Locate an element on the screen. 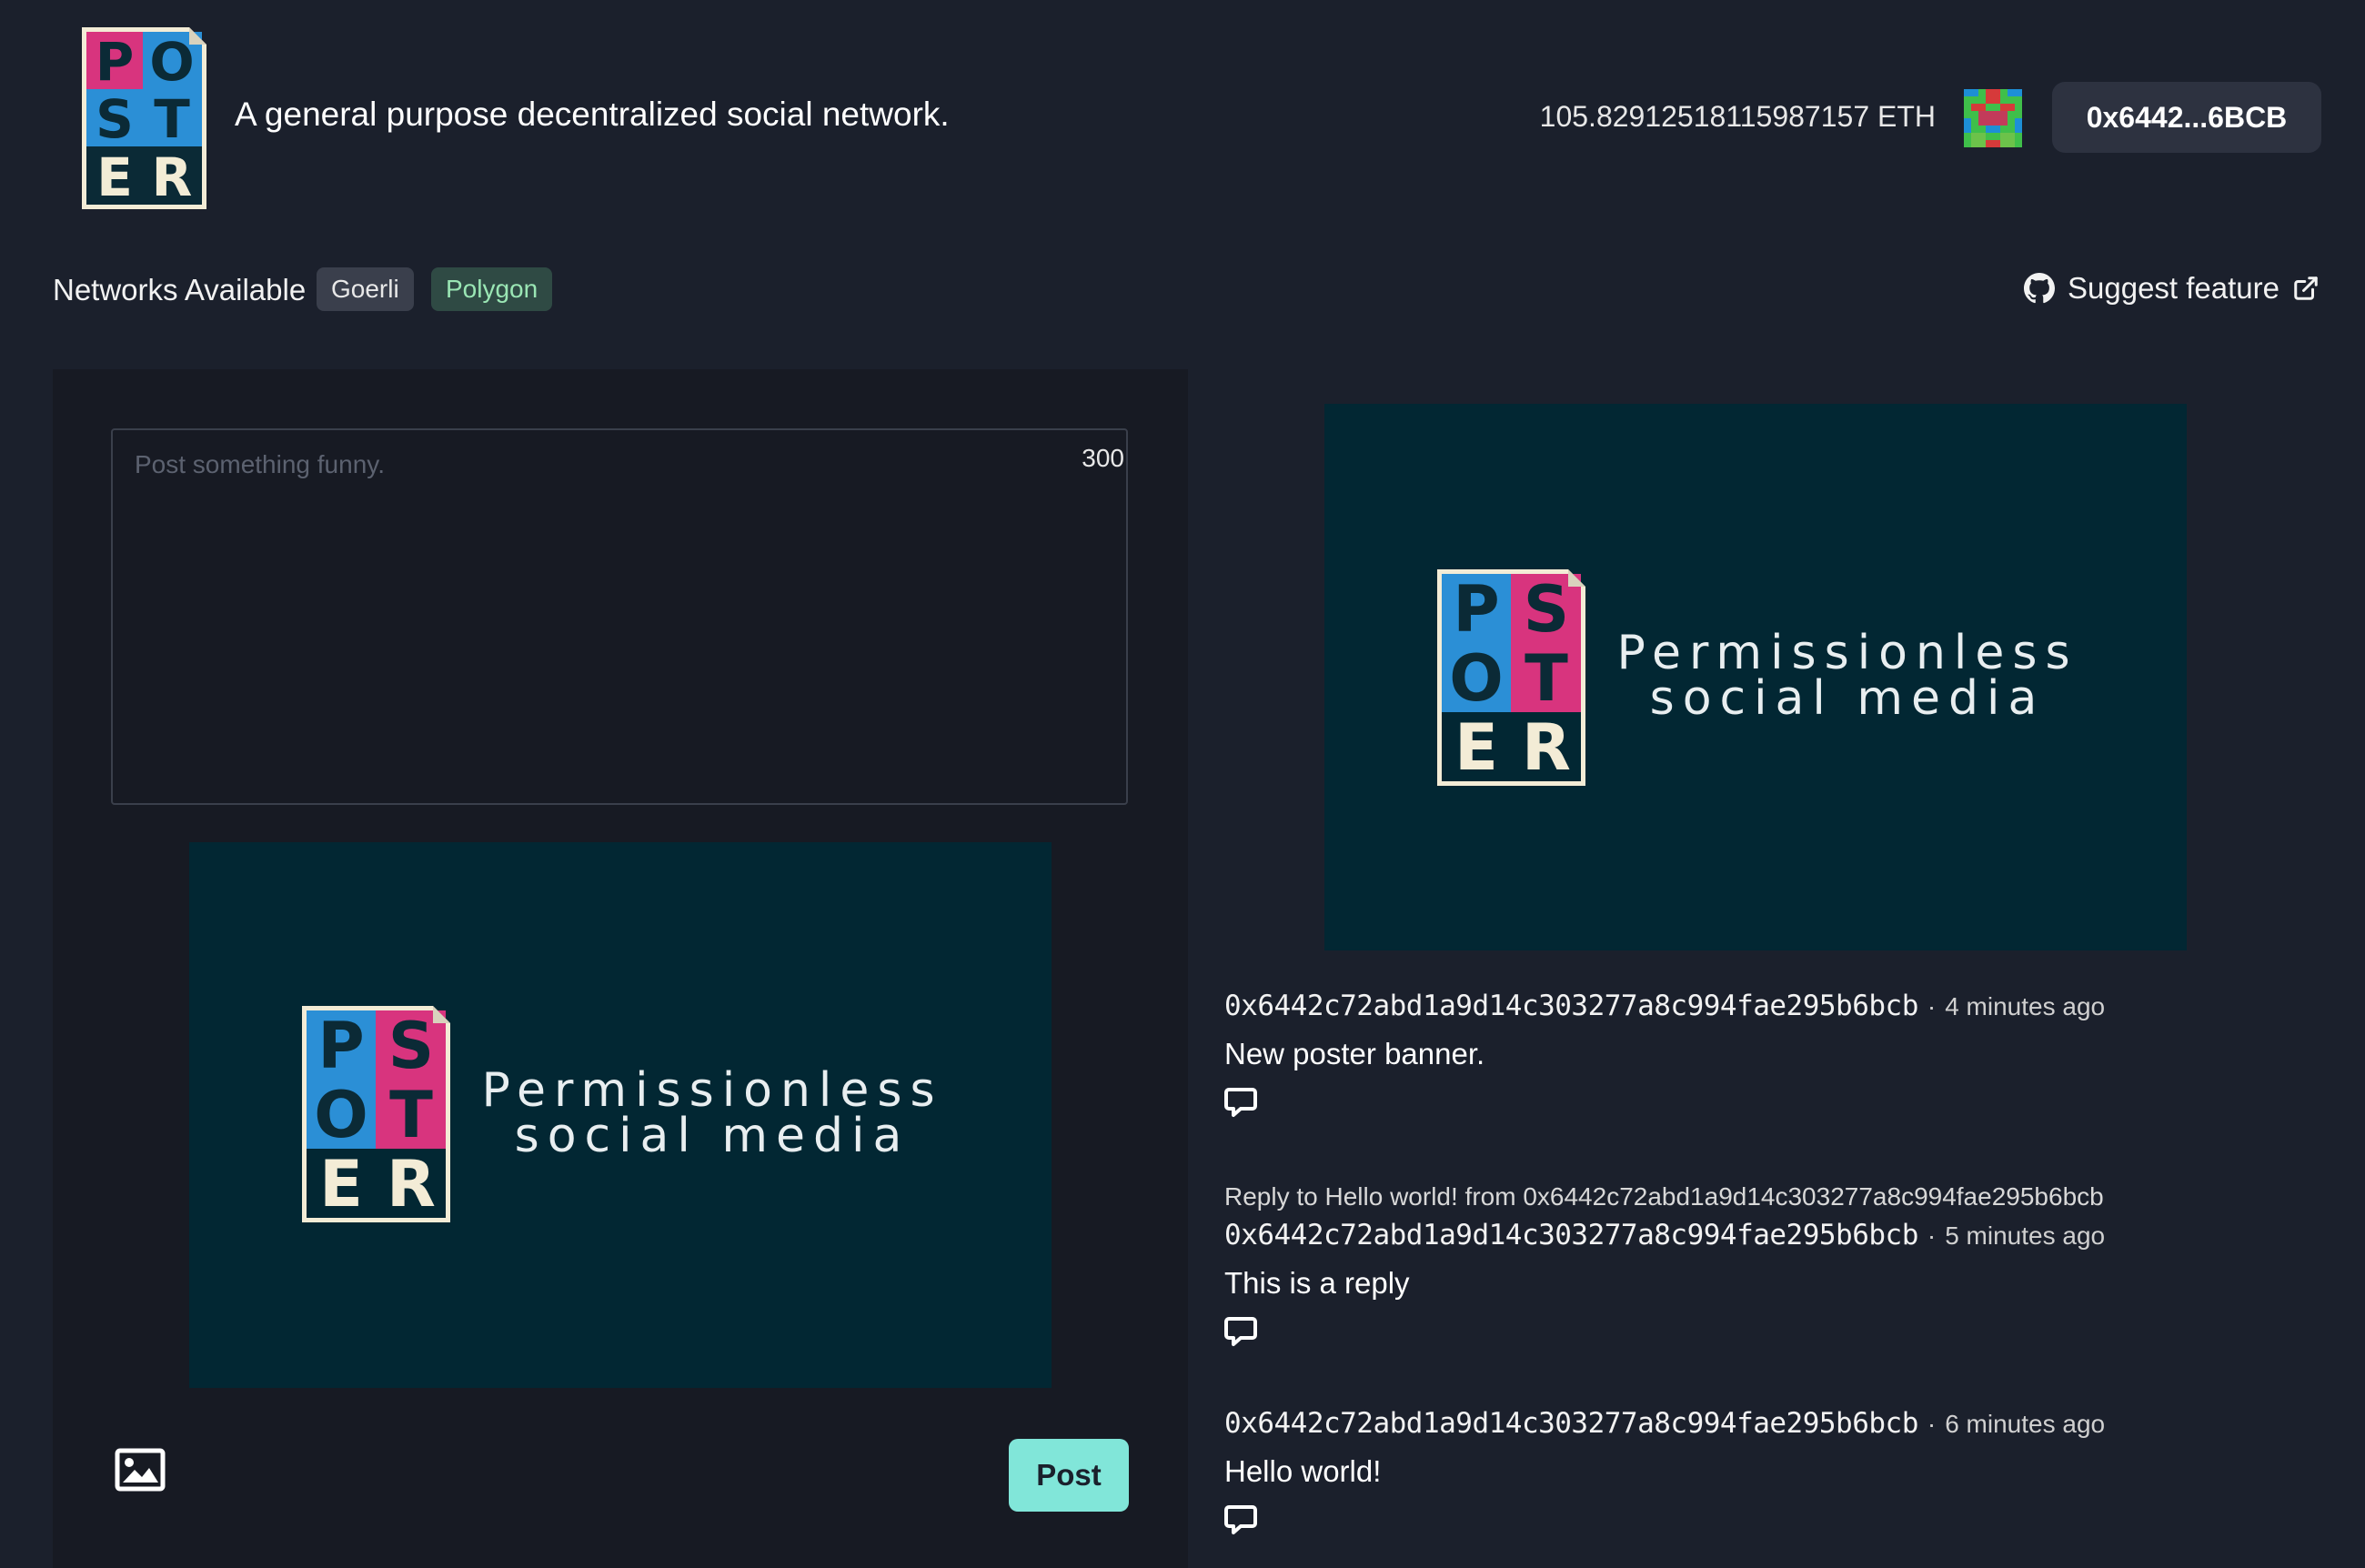  post-timestamp: 4 minutes ago is located at coordinates (2025, 1006).